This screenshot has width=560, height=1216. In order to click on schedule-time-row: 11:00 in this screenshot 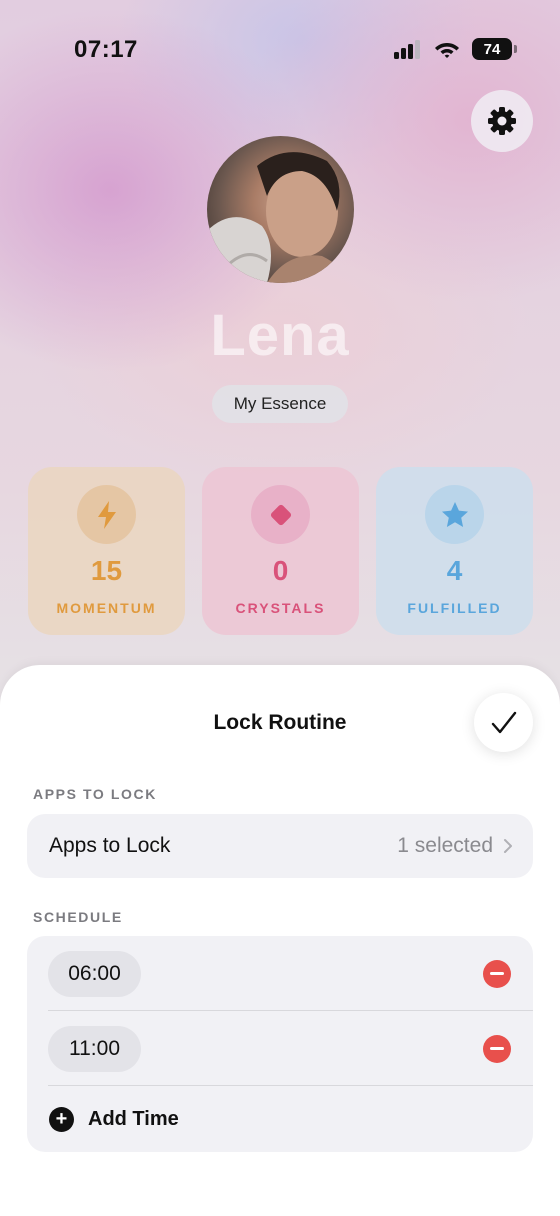, I will do `click(280, 1048)`.